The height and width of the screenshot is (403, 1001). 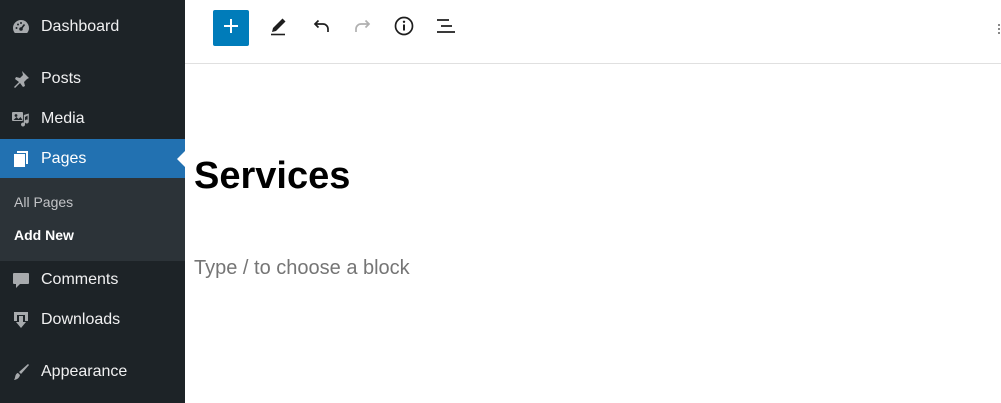 What do you see at coordinates (272, 176) in the screenshot?
I see `page-title: Services` at bounding box center [272, 176].